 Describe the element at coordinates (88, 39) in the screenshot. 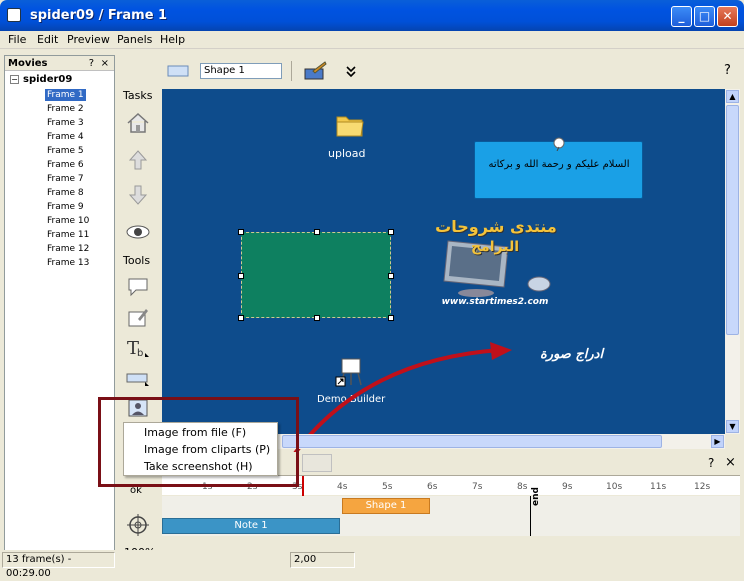

I see `menu-preview: Preview` at that location.